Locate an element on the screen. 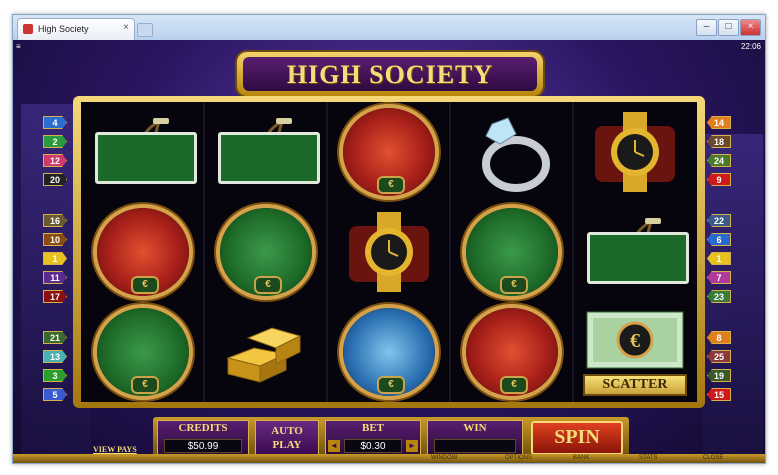 This screenshot has height=475, width=778. view-pays-link: VIEW PAYS is located at coordinates (115, 449).